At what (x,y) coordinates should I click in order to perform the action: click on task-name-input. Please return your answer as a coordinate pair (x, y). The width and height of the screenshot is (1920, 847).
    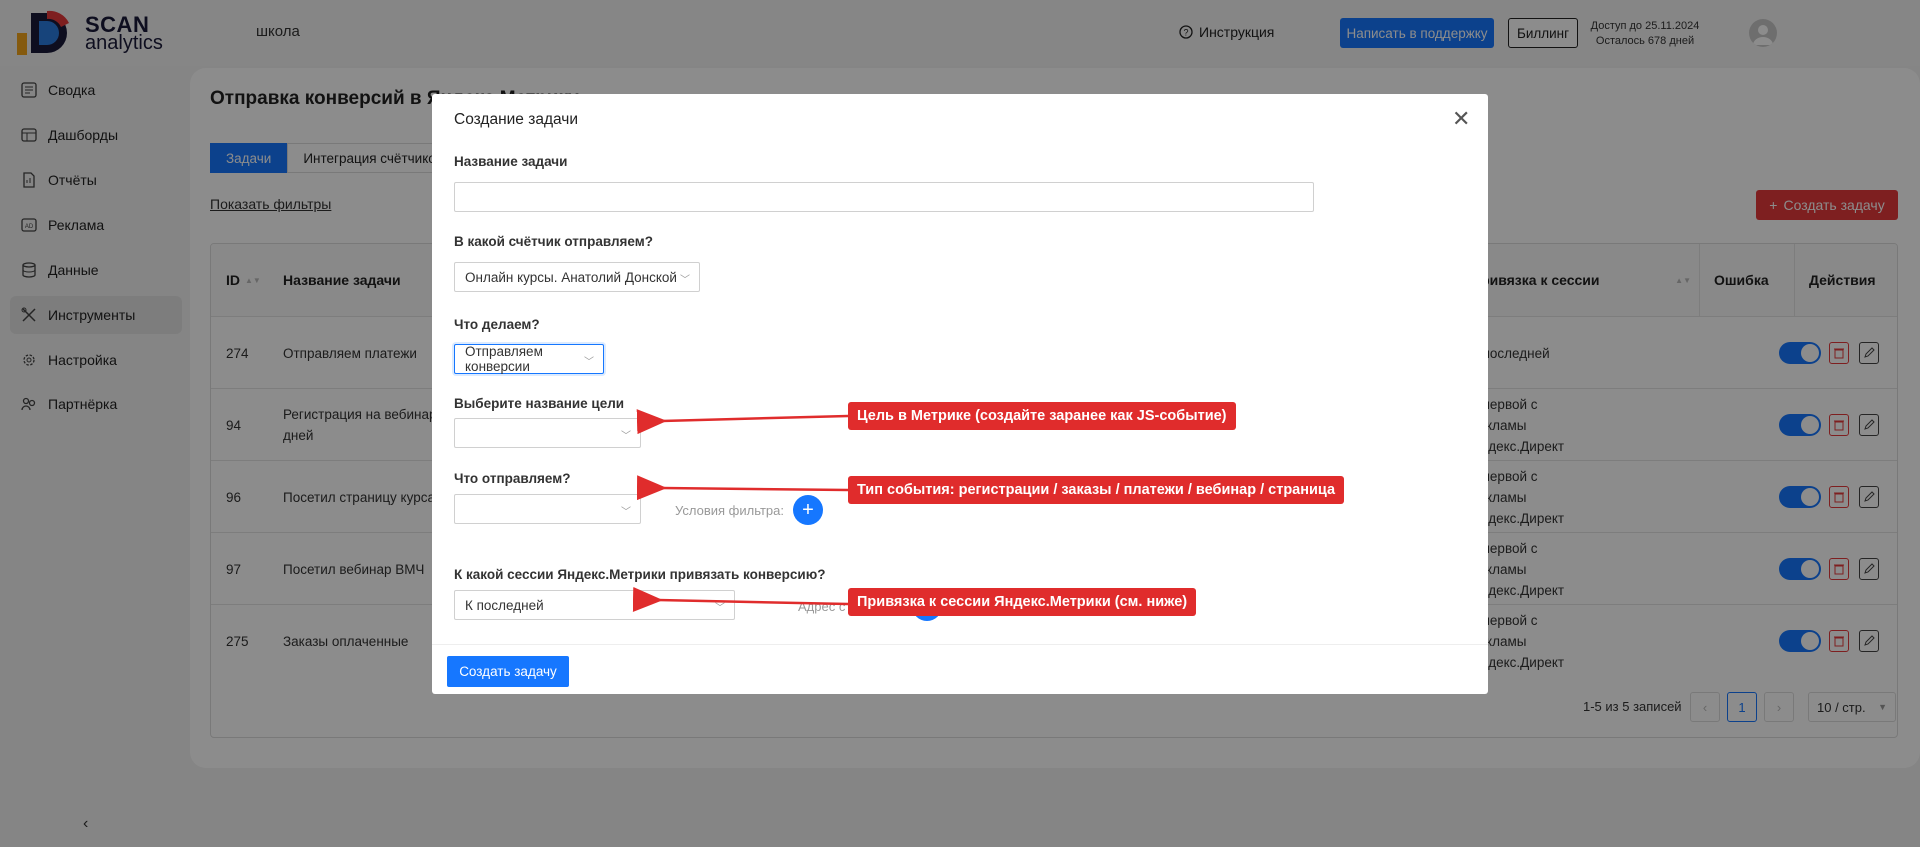
    Looking at the image, I should click on (884, 197).